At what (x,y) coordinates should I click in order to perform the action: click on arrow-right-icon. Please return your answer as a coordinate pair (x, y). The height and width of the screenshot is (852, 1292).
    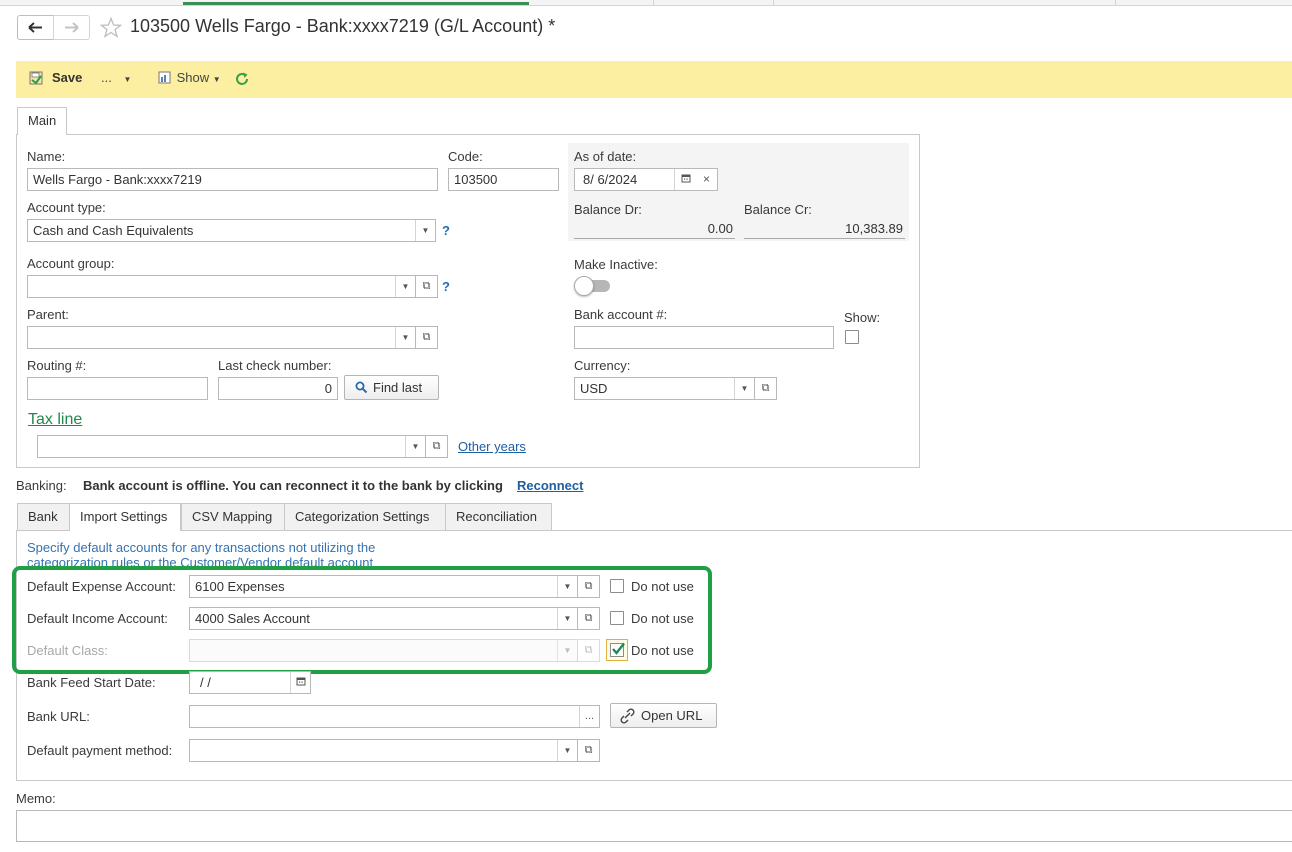
    Looking at the image, I should click on (72, 27).